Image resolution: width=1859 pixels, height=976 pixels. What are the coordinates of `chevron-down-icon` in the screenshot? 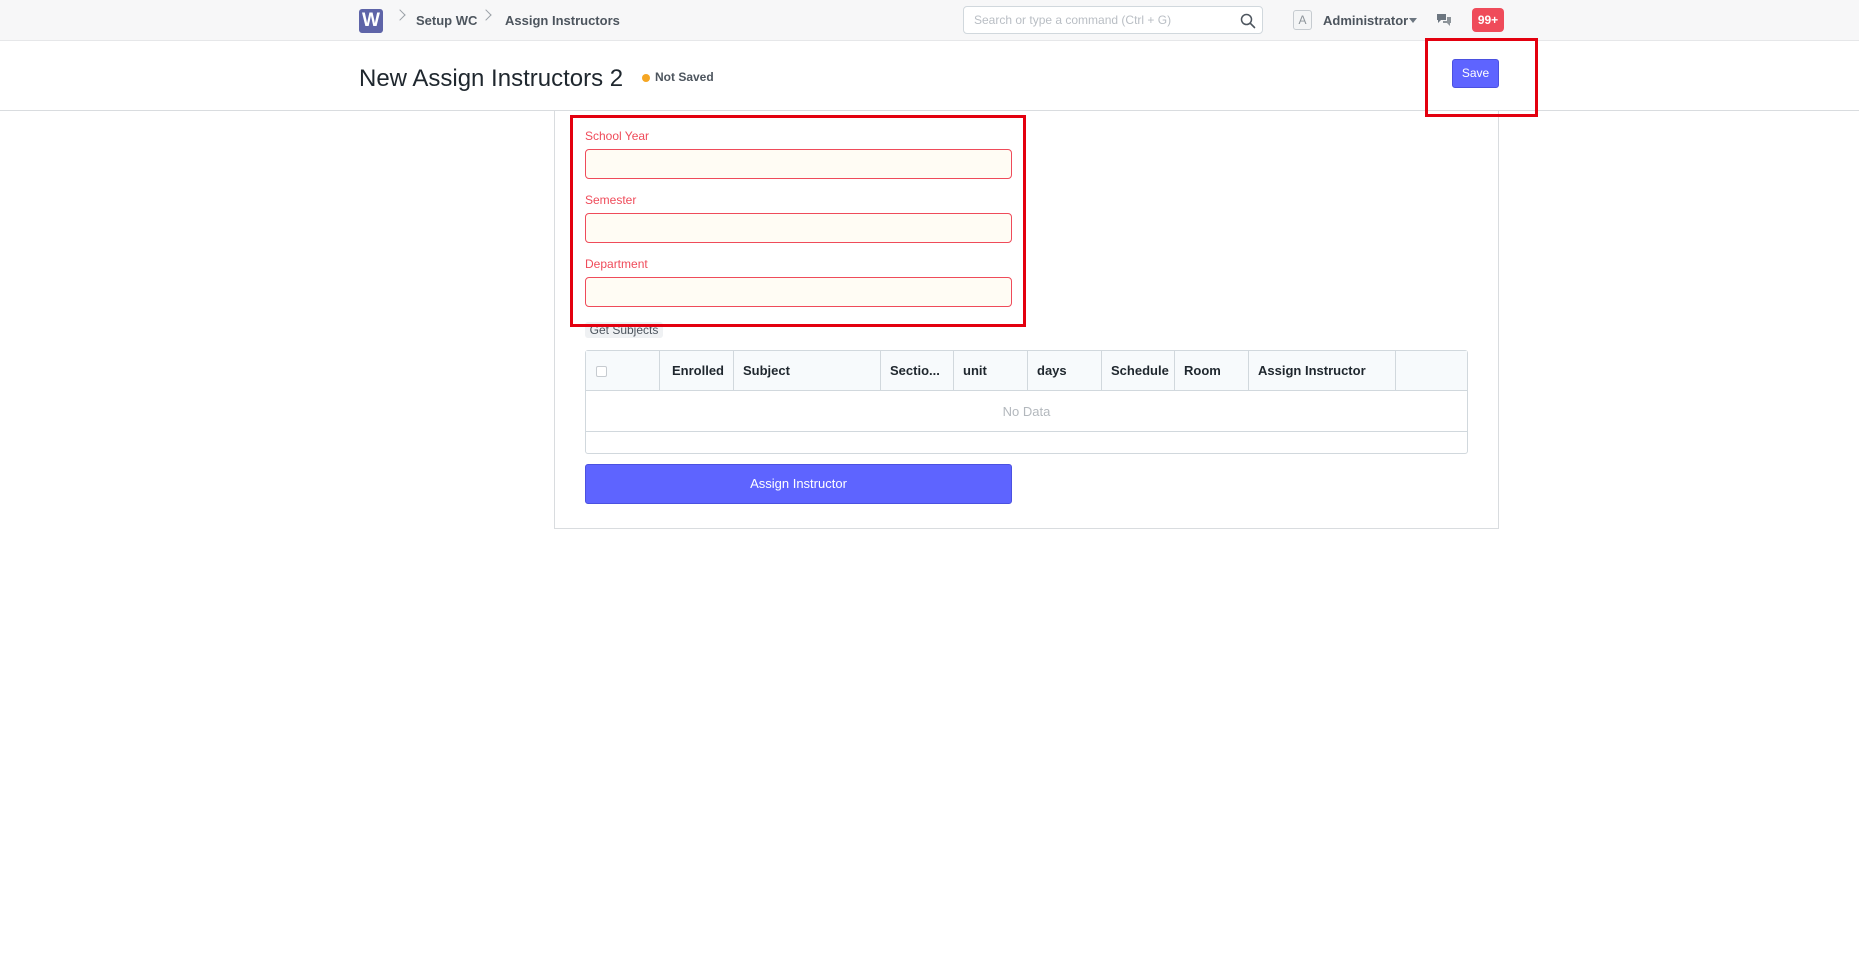 It's located at (1413, 20).